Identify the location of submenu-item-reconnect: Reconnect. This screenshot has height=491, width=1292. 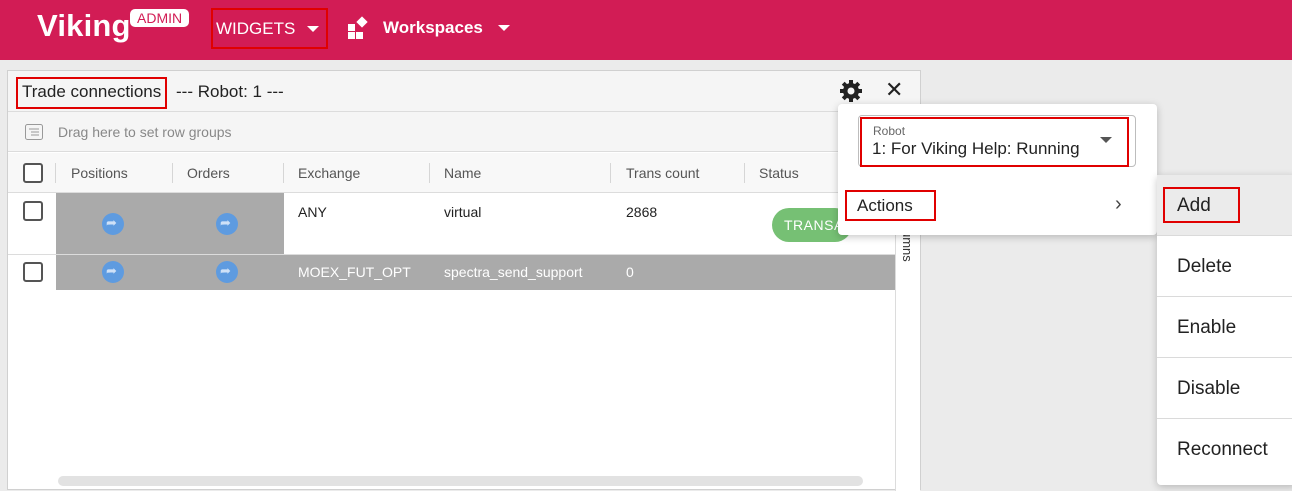
(1224, 449).